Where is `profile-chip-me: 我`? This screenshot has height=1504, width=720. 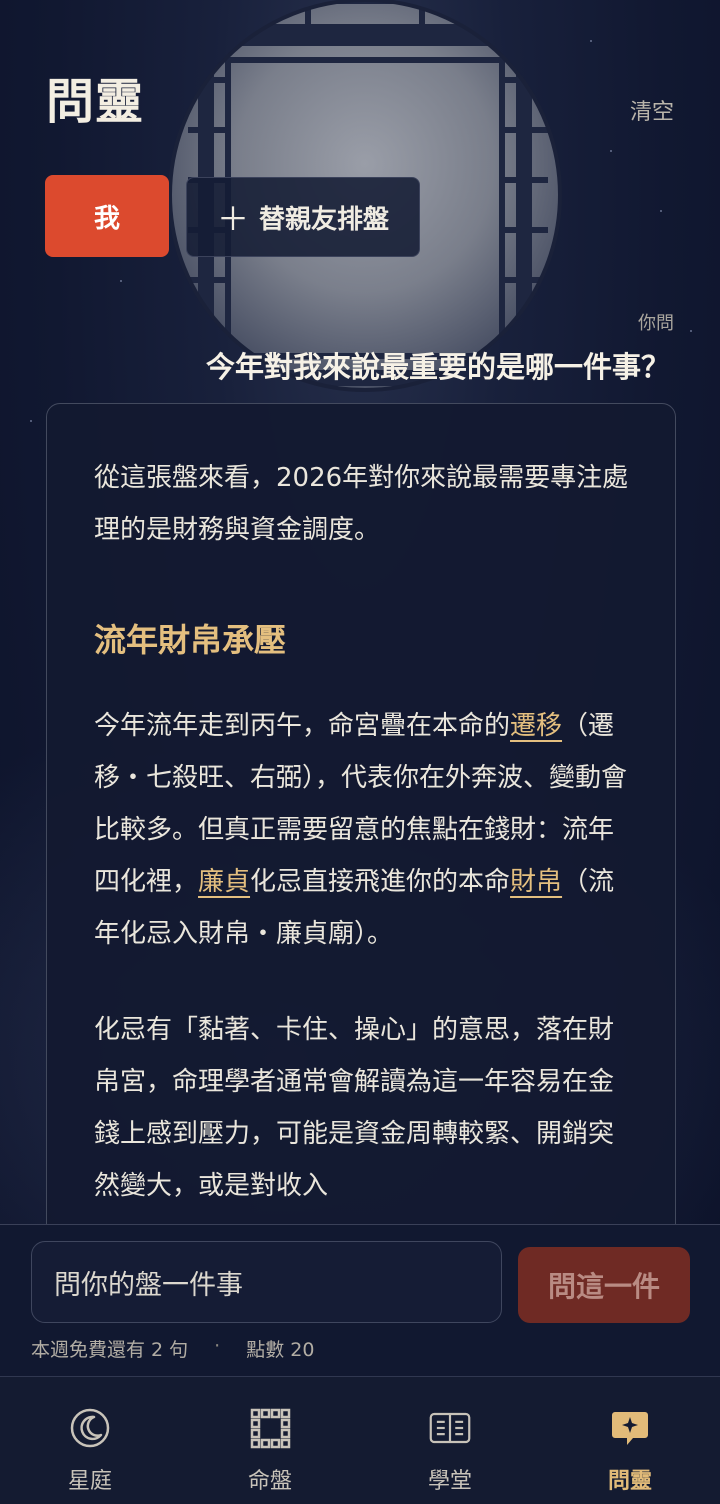 profile-chip-me: 我 is located at coordinates (107, 216).